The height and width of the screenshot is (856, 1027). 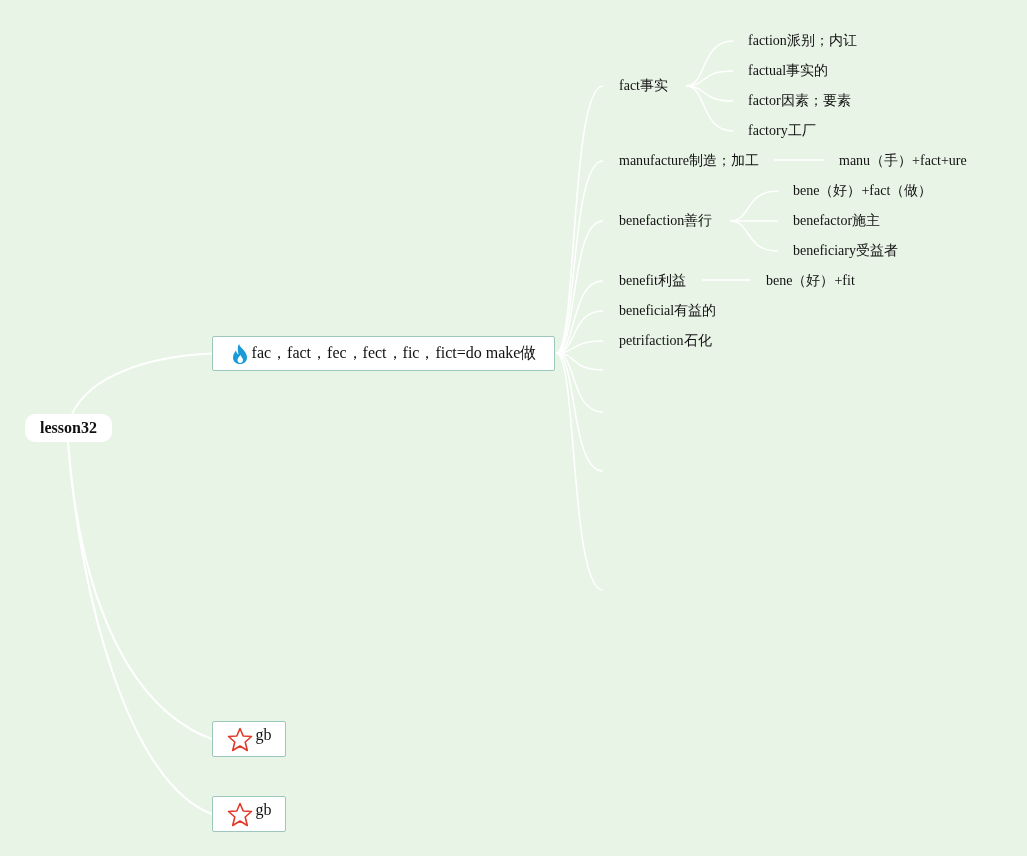 I want to click on flame-icon, so click(x=239, y=353).